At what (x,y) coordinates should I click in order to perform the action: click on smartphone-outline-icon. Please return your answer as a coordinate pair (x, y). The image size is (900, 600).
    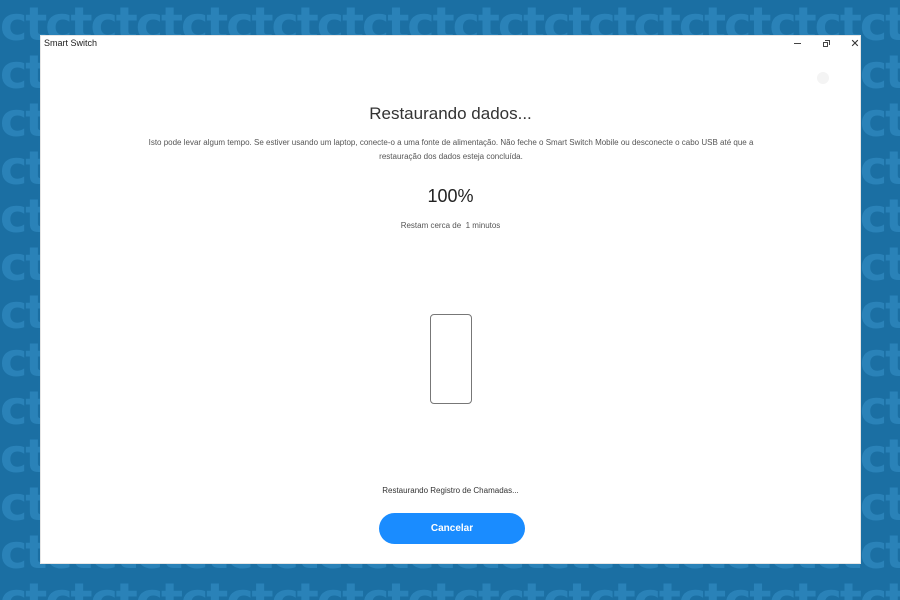
    Looking at the image, I should click on (451, 359).